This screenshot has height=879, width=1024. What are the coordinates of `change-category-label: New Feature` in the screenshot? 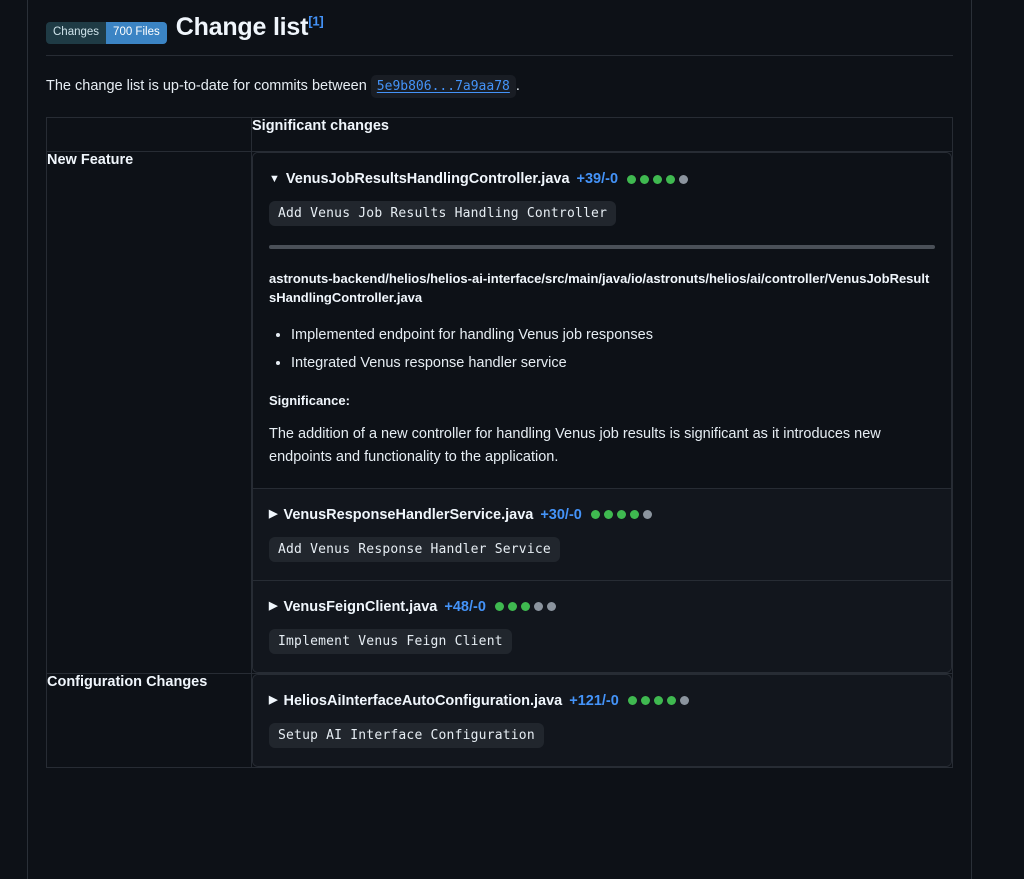 It's located at (149, 412).